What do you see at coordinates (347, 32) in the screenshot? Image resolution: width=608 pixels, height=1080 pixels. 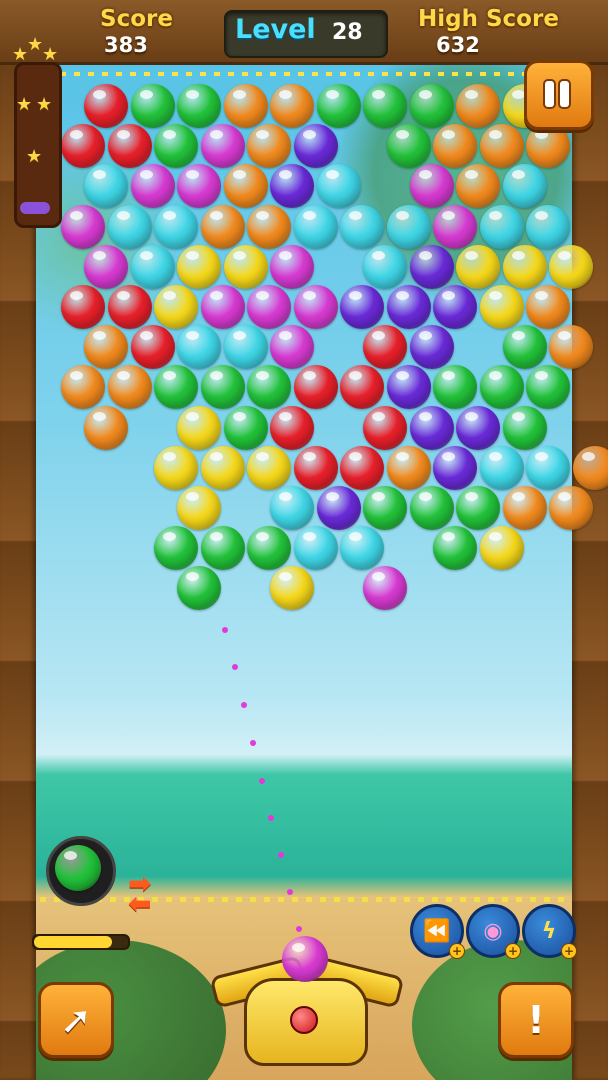 I see `level-value: 28` at bounding box center [347, 32].